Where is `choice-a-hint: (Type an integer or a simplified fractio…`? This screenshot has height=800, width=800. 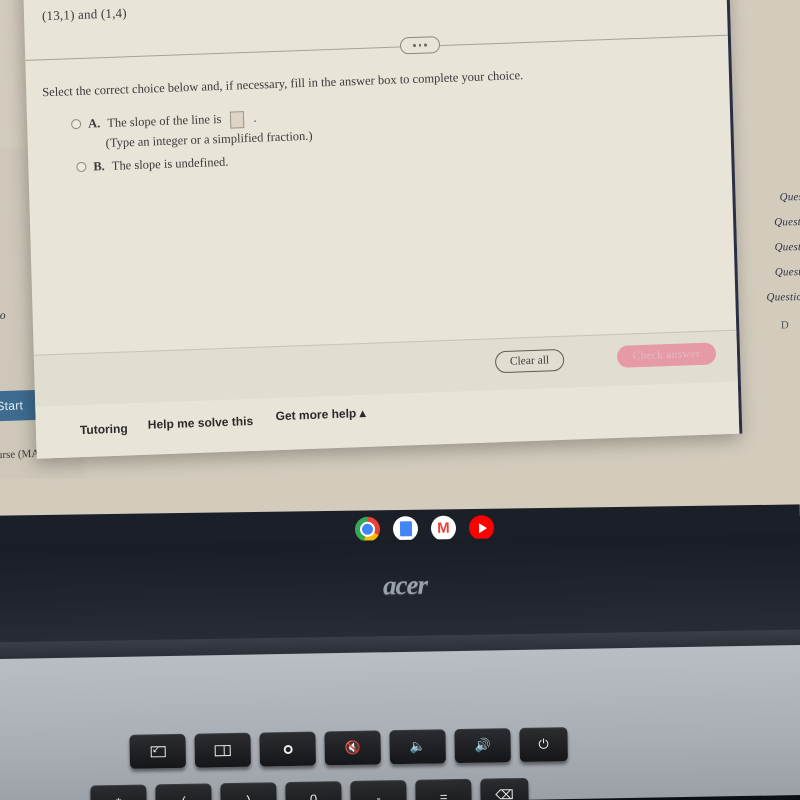
choice-a-hint: (Type an integer or a simplified fractio… is located at coordinates (209, 139).